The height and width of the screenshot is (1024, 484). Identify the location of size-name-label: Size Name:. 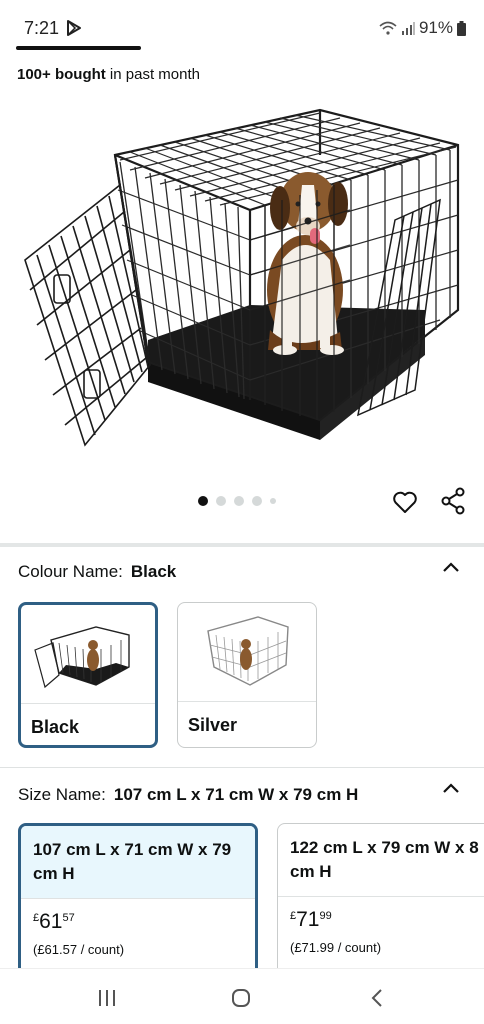
(62, 794).